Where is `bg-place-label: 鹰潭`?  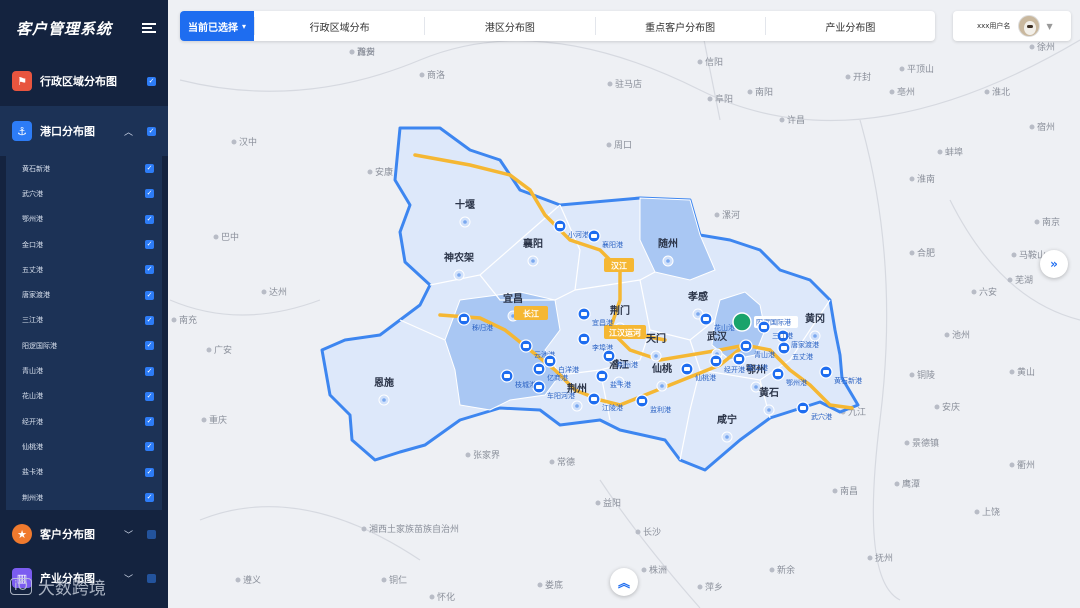 bg-place-label: 鹰潭 is located at coordinates (911, 484).